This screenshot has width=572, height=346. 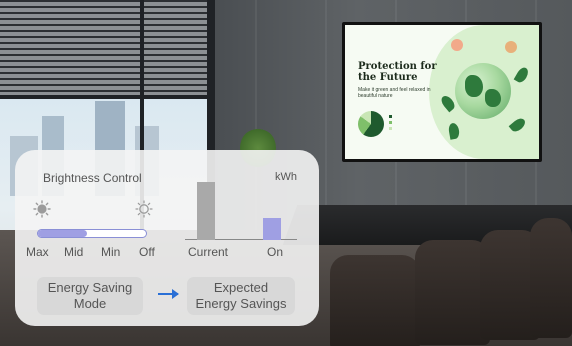 I want to click on globe-icon, so click(x=483, y=91).